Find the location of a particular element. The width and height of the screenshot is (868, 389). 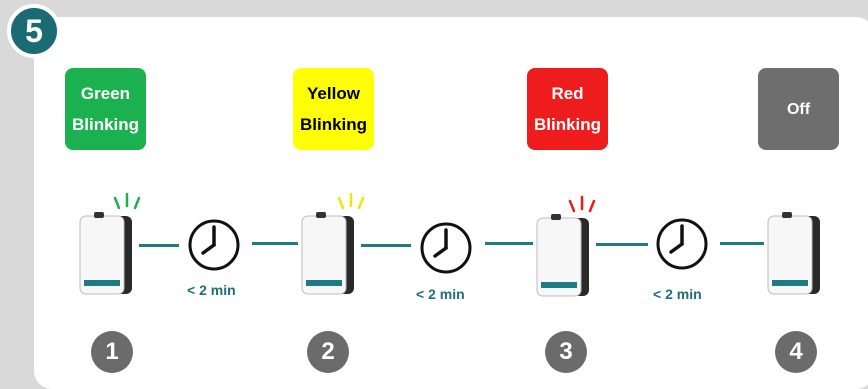

step-number: 4 is located at coordinates (796, 352).